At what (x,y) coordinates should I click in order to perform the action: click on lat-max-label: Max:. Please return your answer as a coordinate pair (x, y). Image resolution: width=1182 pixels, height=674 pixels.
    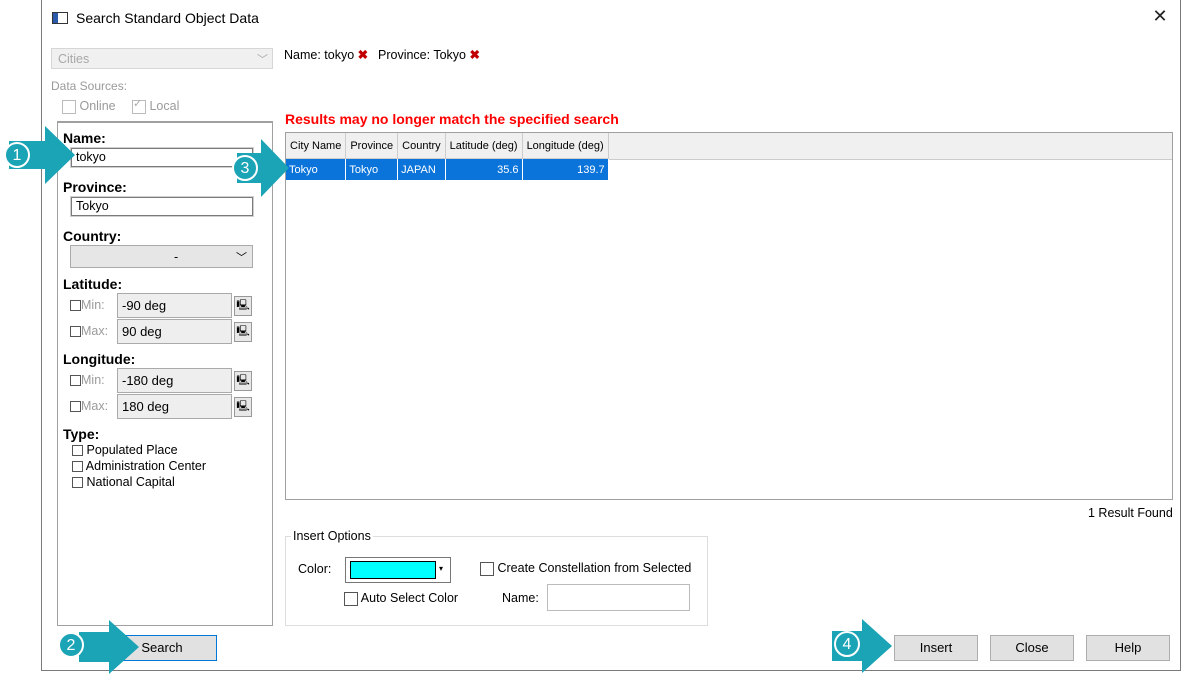
    Looking at the image, I should click on (95, 331).